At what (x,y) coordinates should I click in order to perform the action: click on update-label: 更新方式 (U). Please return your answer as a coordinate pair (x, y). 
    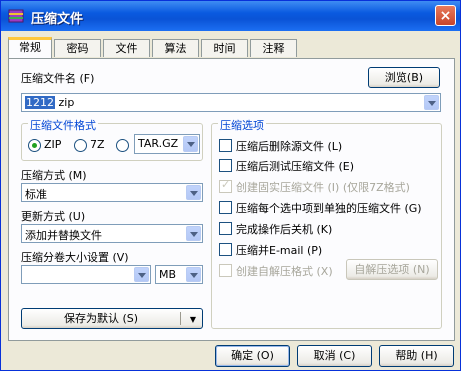
    Looking at the image, I should click on (53, 216).